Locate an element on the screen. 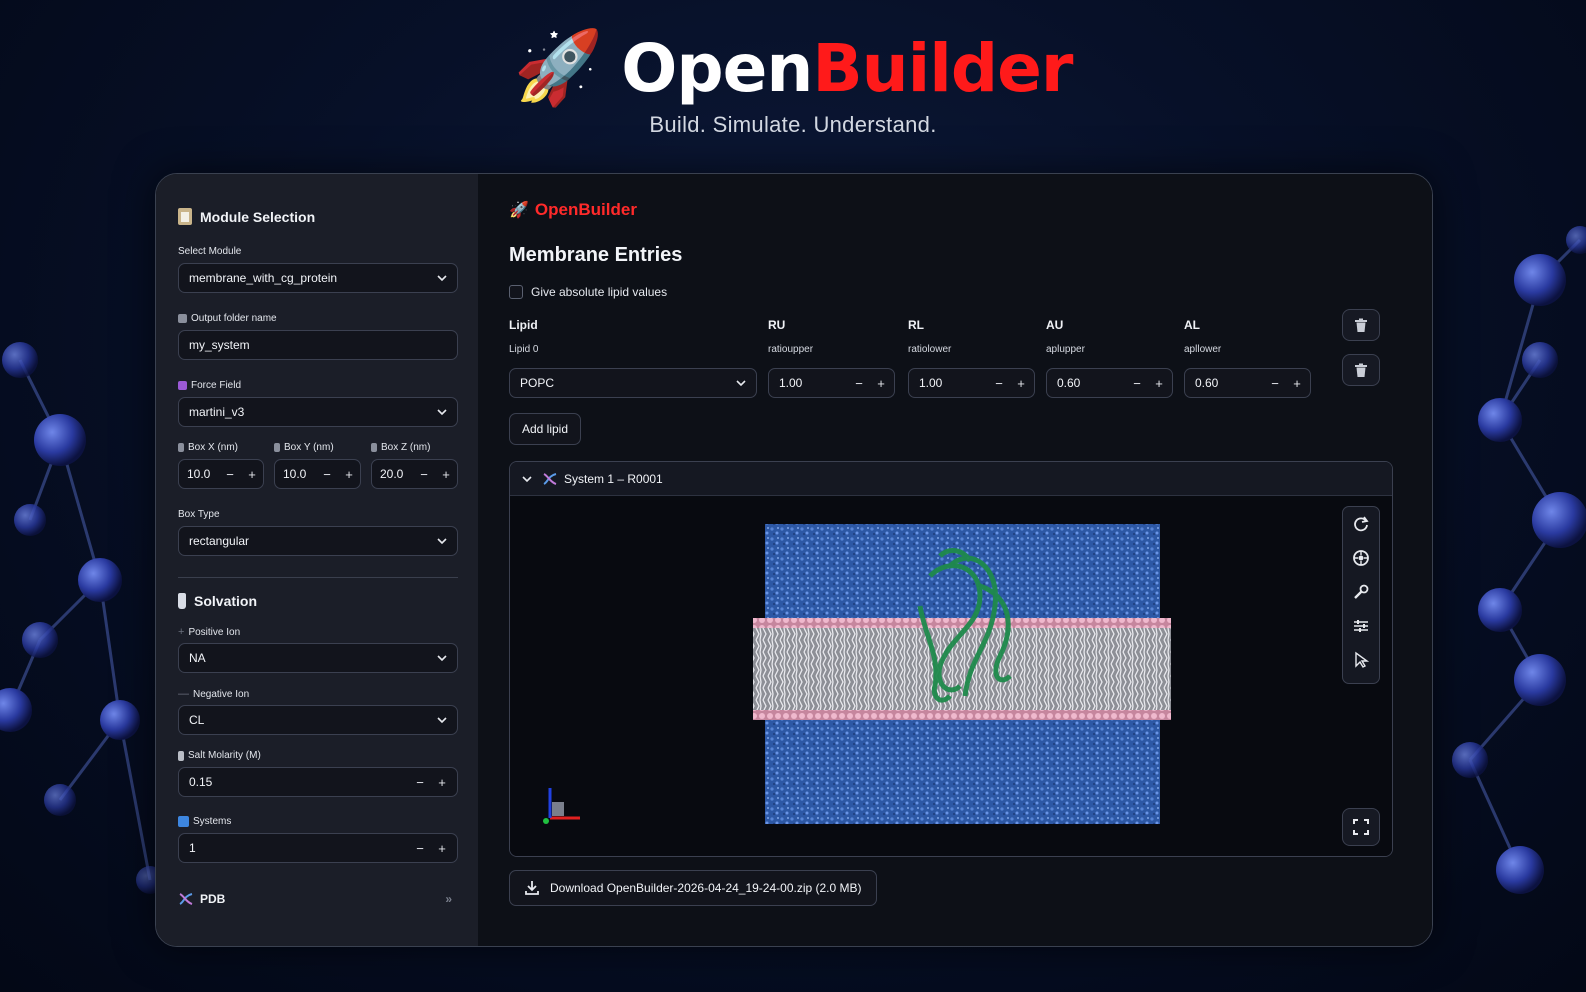 The height and width of the screenshot is (992, 1586). rocket-icon: 🚀 is located at coordinates (558, 68).